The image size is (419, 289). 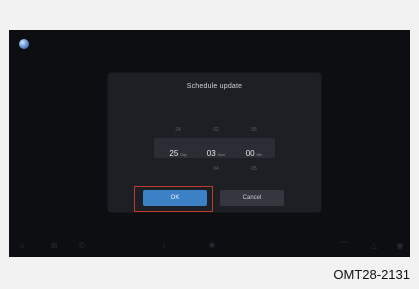 I want to click on settings-icon: △, so click(x=374, y=246).